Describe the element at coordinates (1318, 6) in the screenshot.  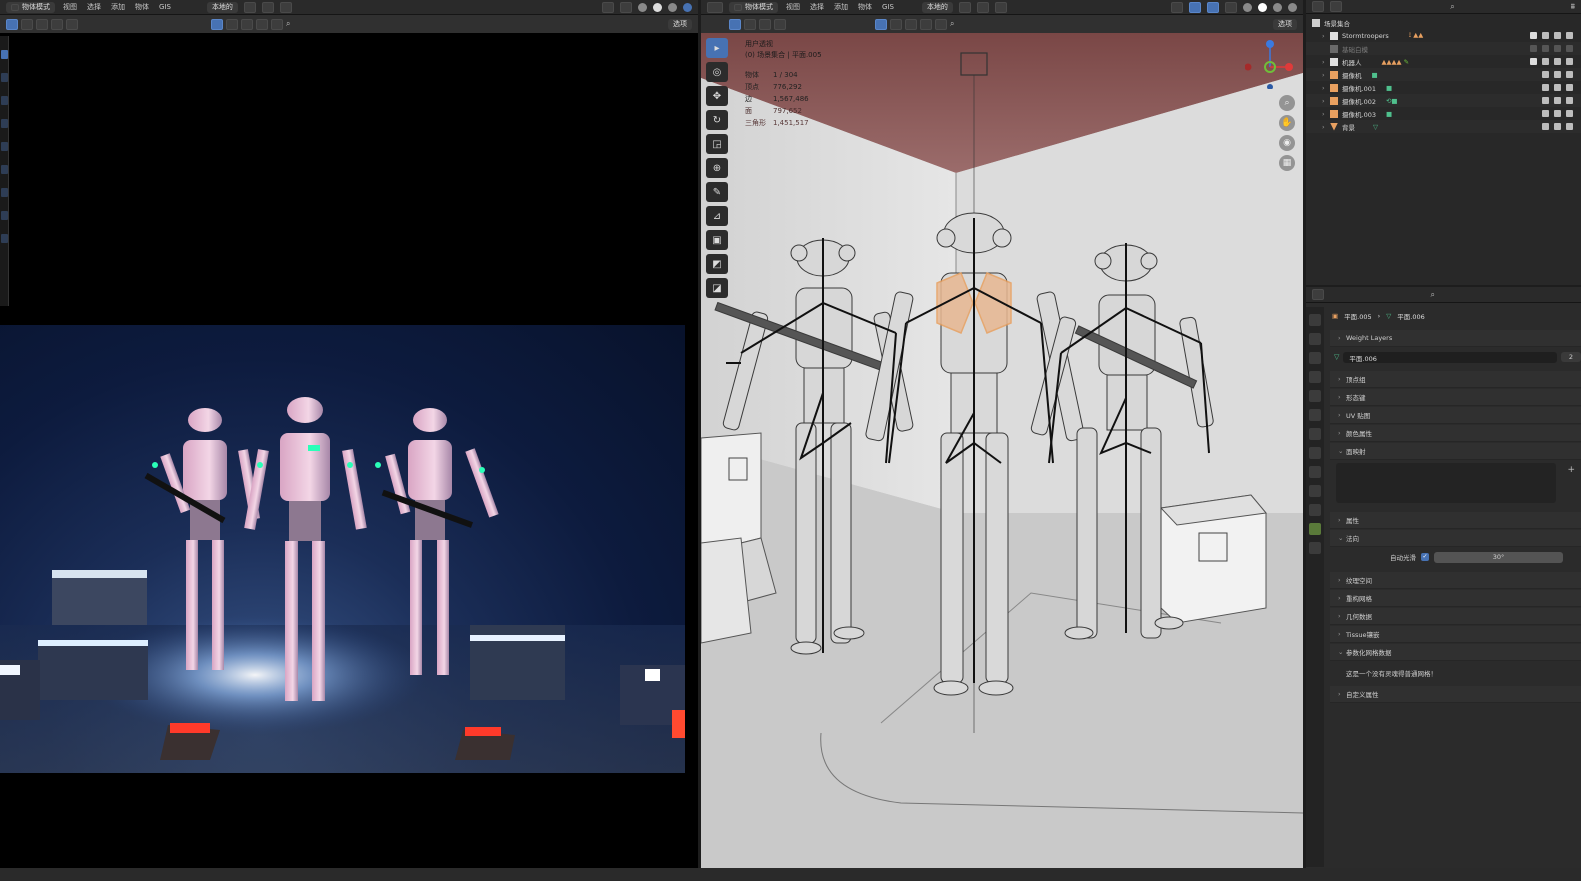
I see `outliner-editor-type-icon` at that location.